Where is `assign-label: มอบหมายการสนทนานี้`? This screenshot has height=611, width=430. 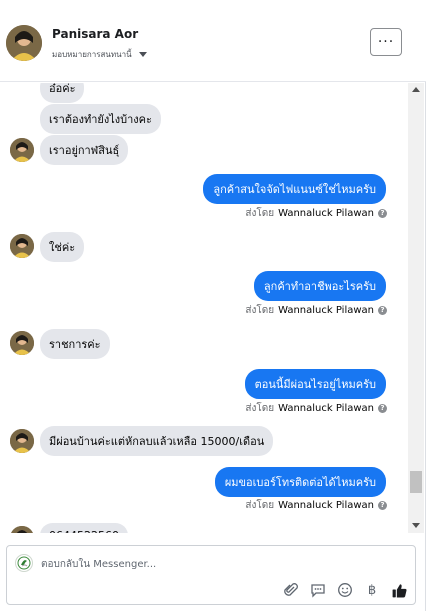 assign-label: มอบหมายการสนทนานี้ is located at coordinates (92, 54).